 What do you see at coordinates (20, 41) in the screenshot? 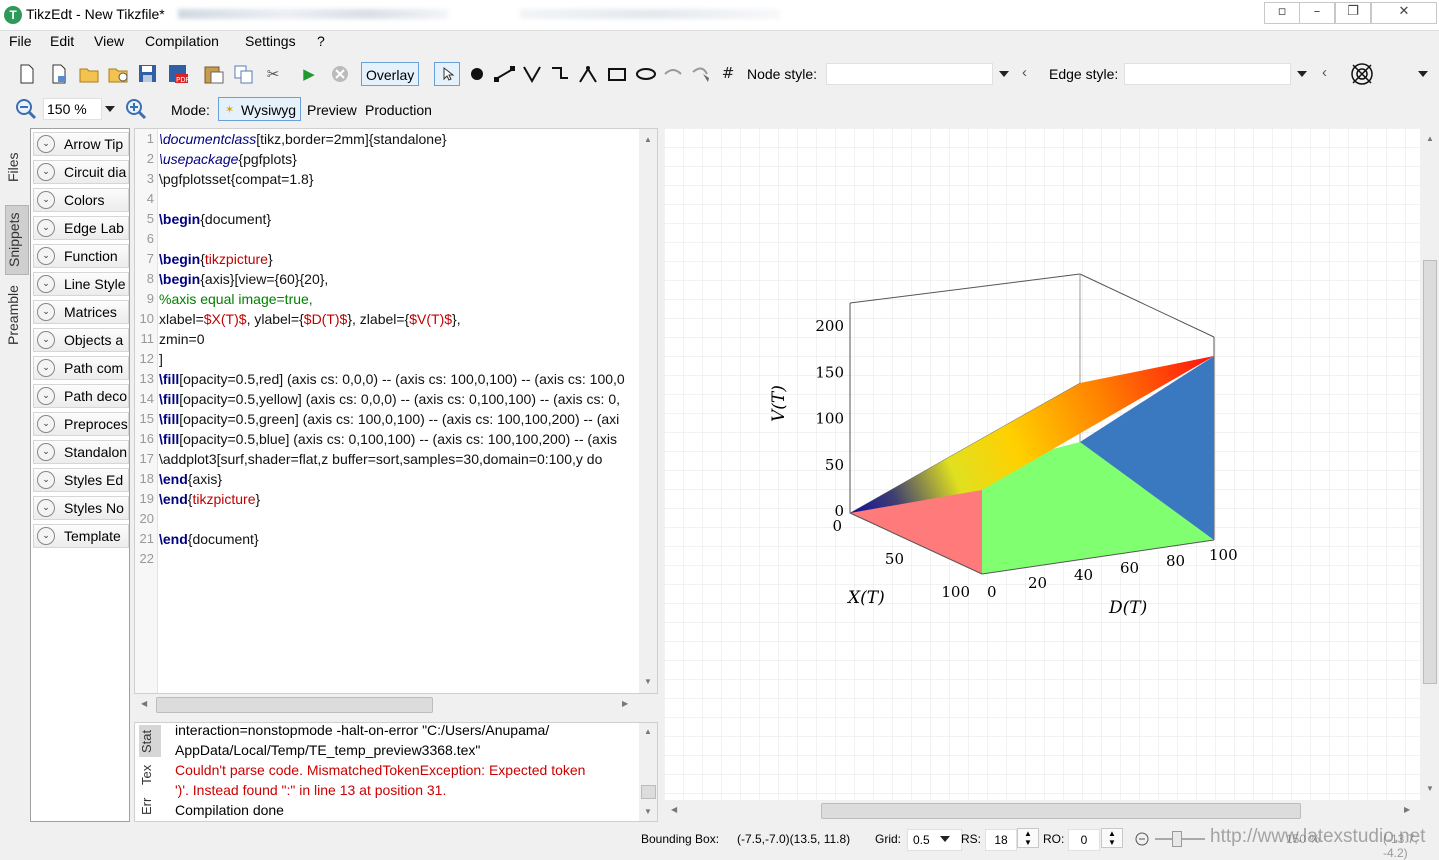
I see `menu-file: File` at bounding box center [20, 41].